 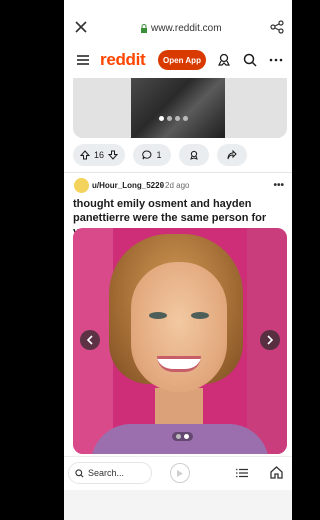 I want to click on url-text: www.reddit.com, so click(x=186, y=28).